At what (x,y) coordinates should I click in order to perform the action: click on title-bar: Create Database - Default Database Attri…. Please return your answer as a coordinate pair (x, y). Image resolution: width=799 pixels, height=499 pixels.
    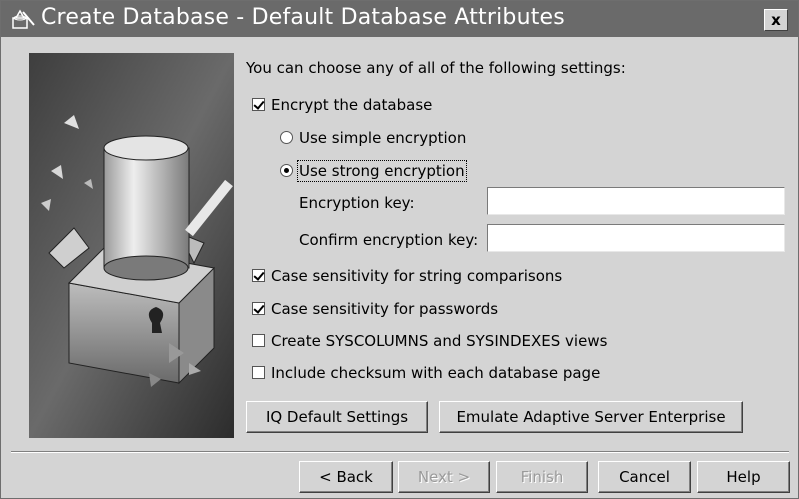
    Looking at the image, I should click on (399, 19).